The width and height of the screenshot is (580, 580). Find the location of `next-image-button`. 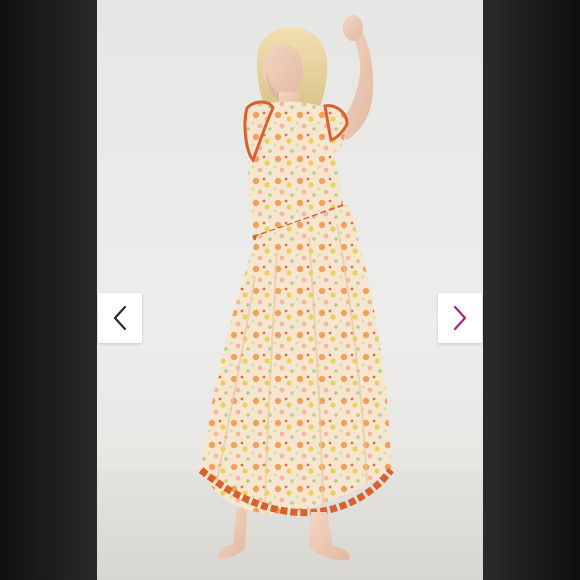

next-image-button is located at coordinates (460, 318).